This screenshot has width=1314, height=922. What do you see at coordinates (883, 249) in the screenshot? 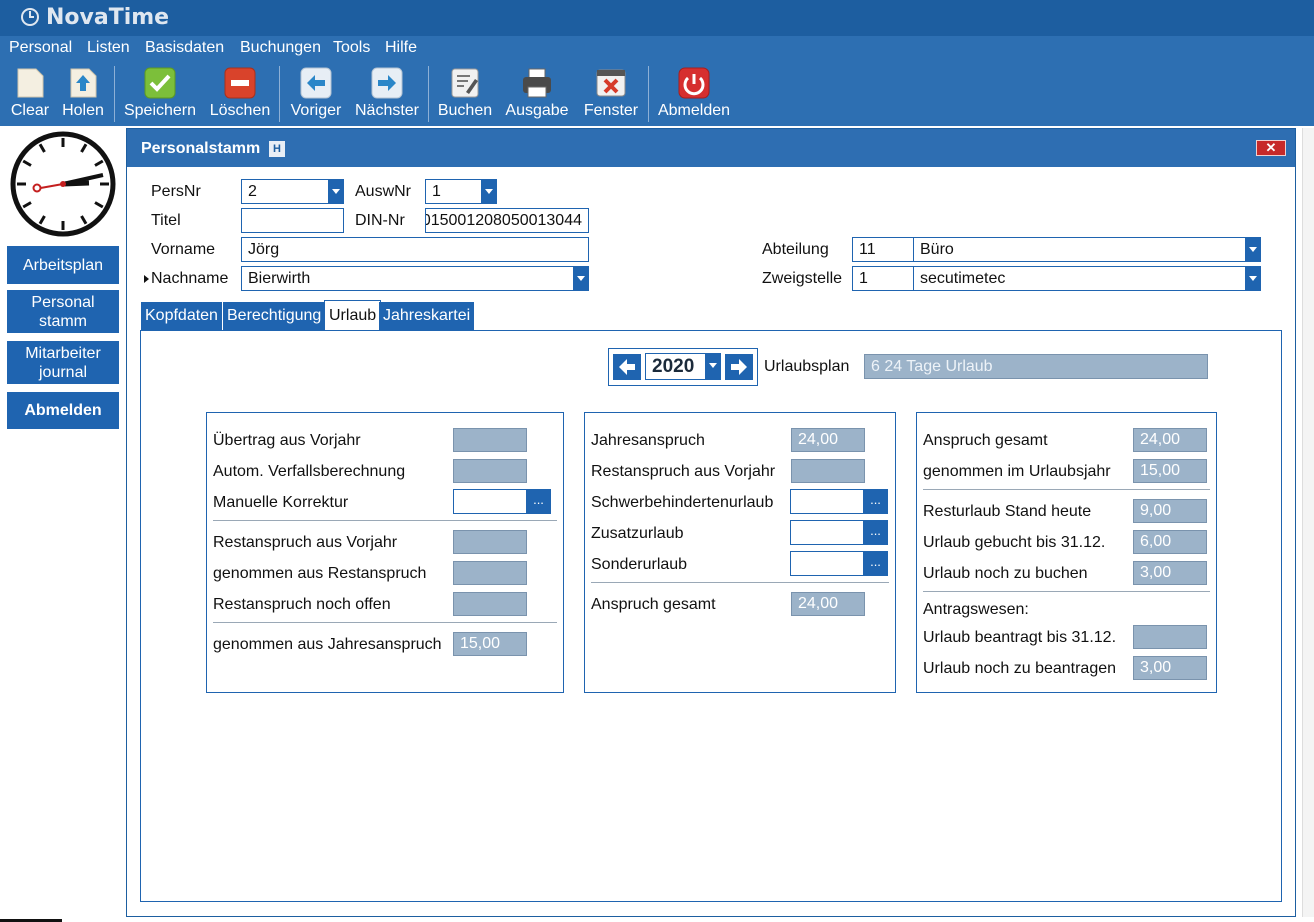
I see `abteilung-nr-input: 11` at bounding box center [883, 249].